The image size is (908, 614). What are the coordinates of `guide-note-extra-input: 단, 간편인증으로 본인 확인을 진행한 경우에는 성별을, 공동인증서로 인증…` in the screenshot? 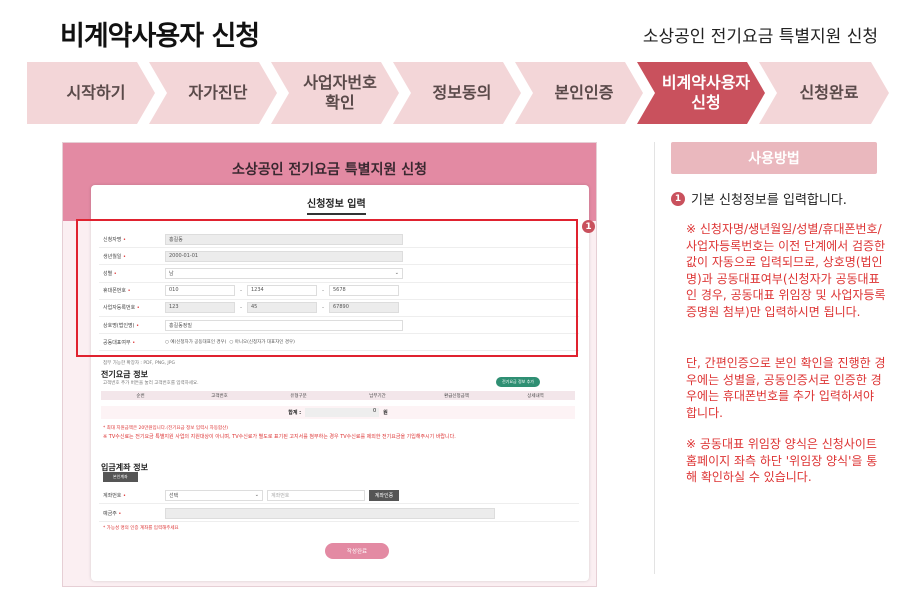 It's located at (786, 388).